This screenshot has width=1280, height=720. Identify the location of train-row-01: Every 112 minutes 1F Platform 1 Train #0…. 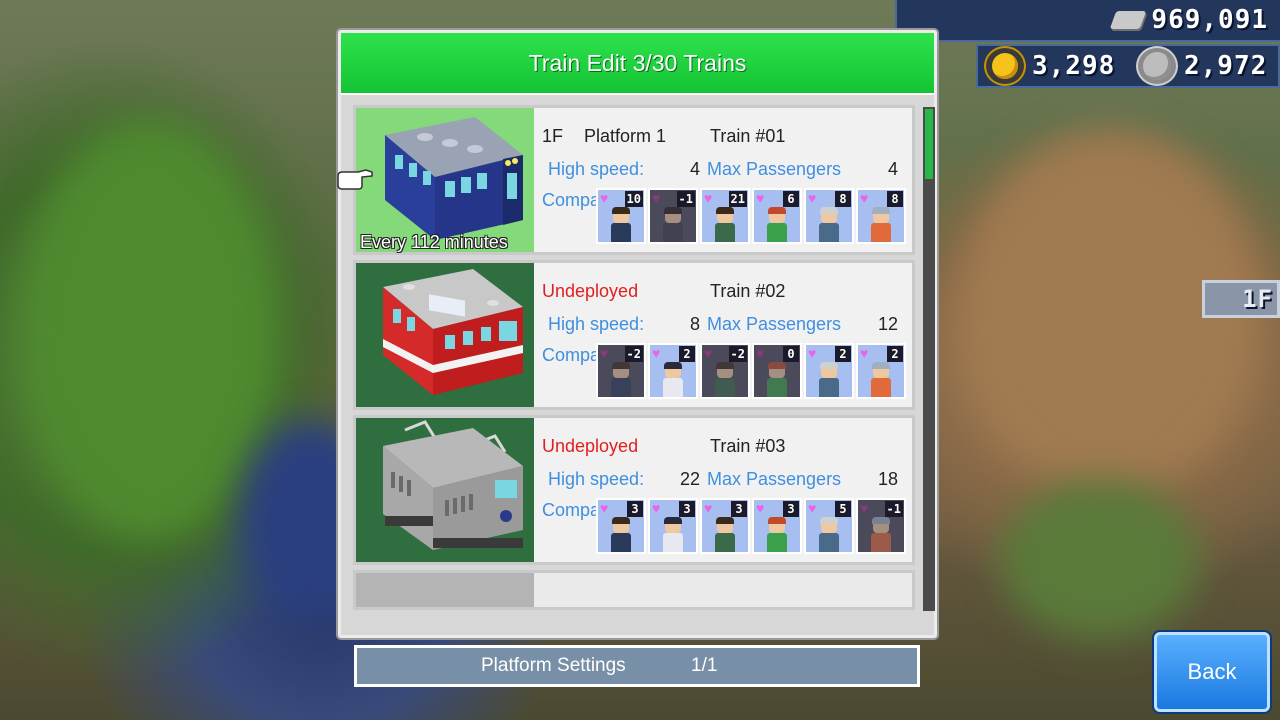
(634, 180).